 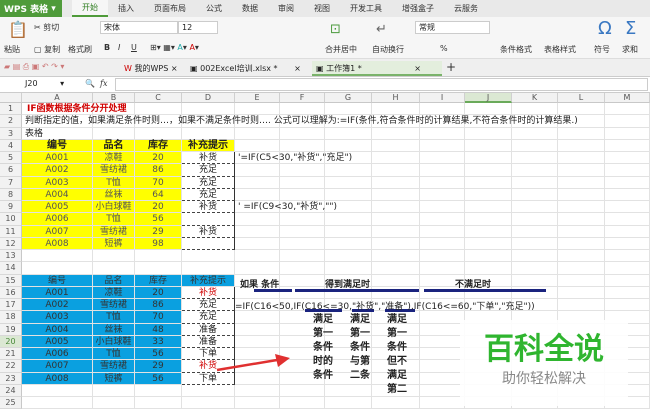 I want to click on app-menu-button: WPS 表格 ▾, so click(x=31, y=8).